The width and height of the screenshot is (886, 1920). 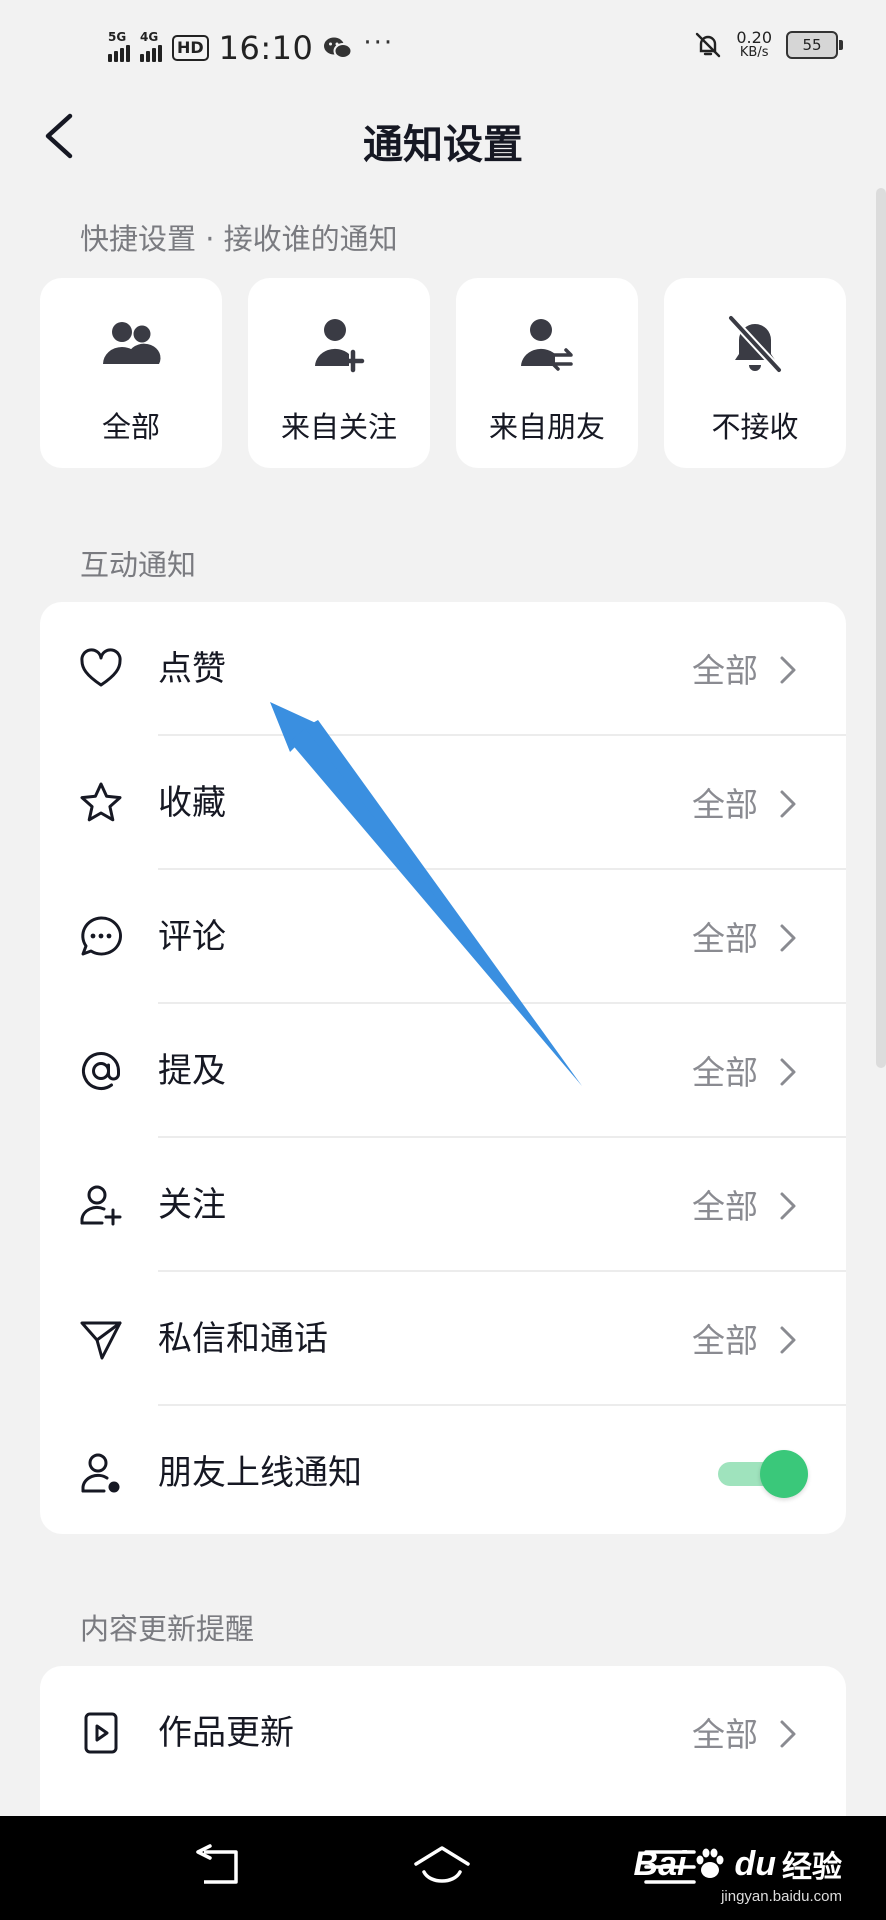 I want to click on setting-row-works-update: 作品更新 全部, so click(x=443, y=1733).